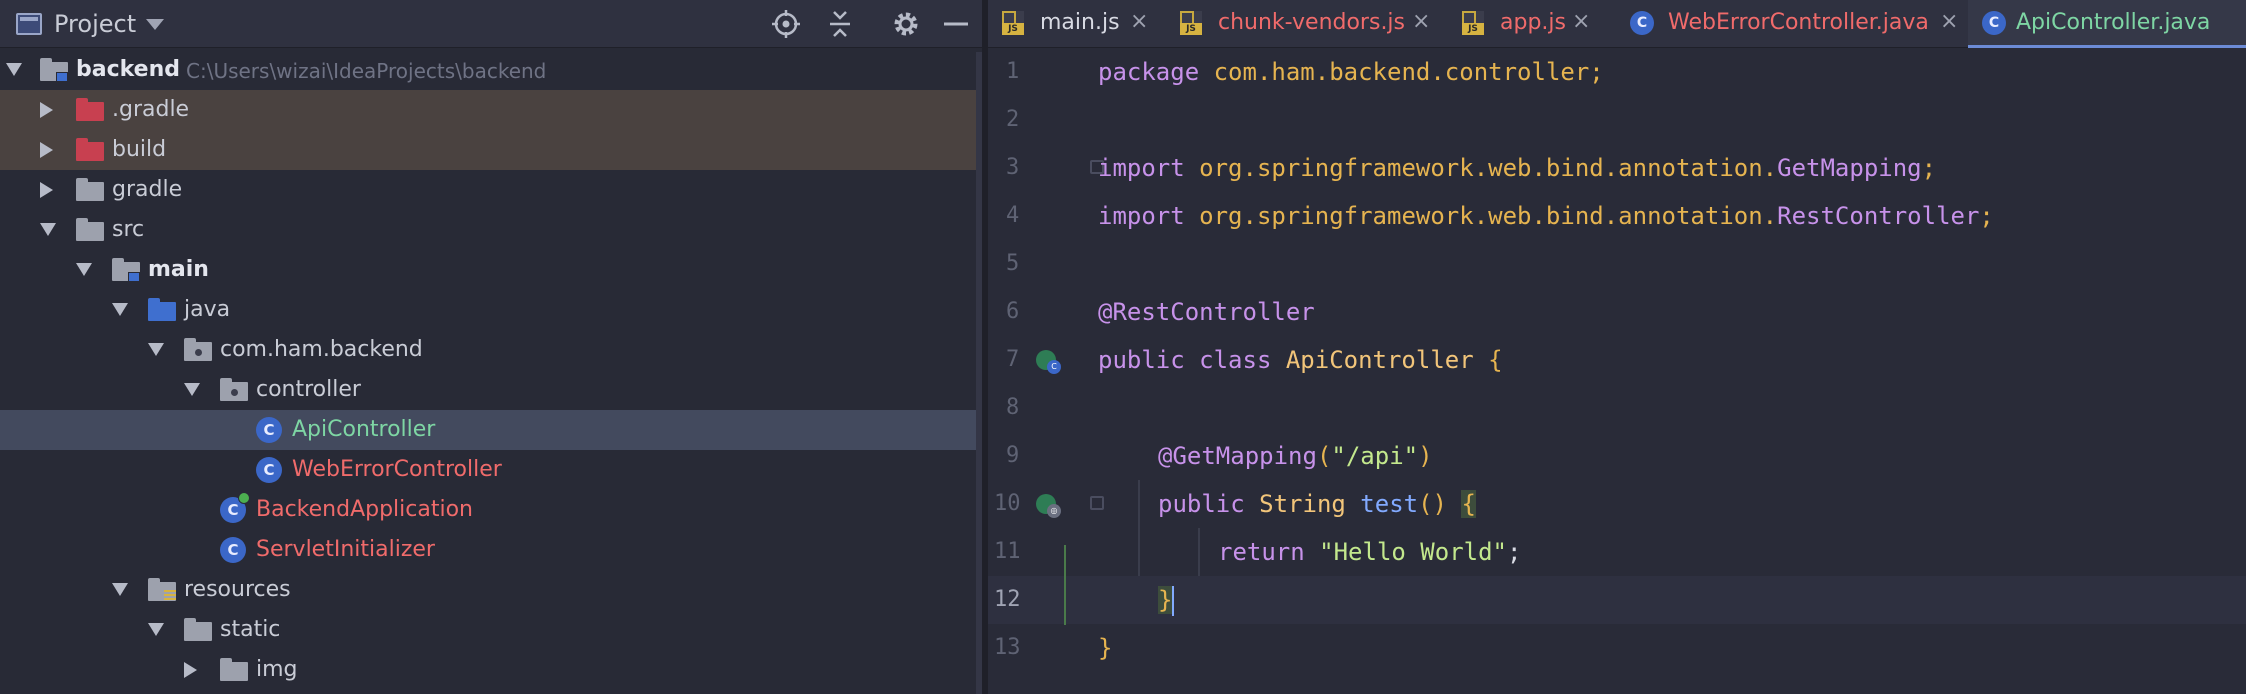 Image resolution: width=2246 pixels, height=694 pixels. I want to click on tree-label: build, so click(139, 149).